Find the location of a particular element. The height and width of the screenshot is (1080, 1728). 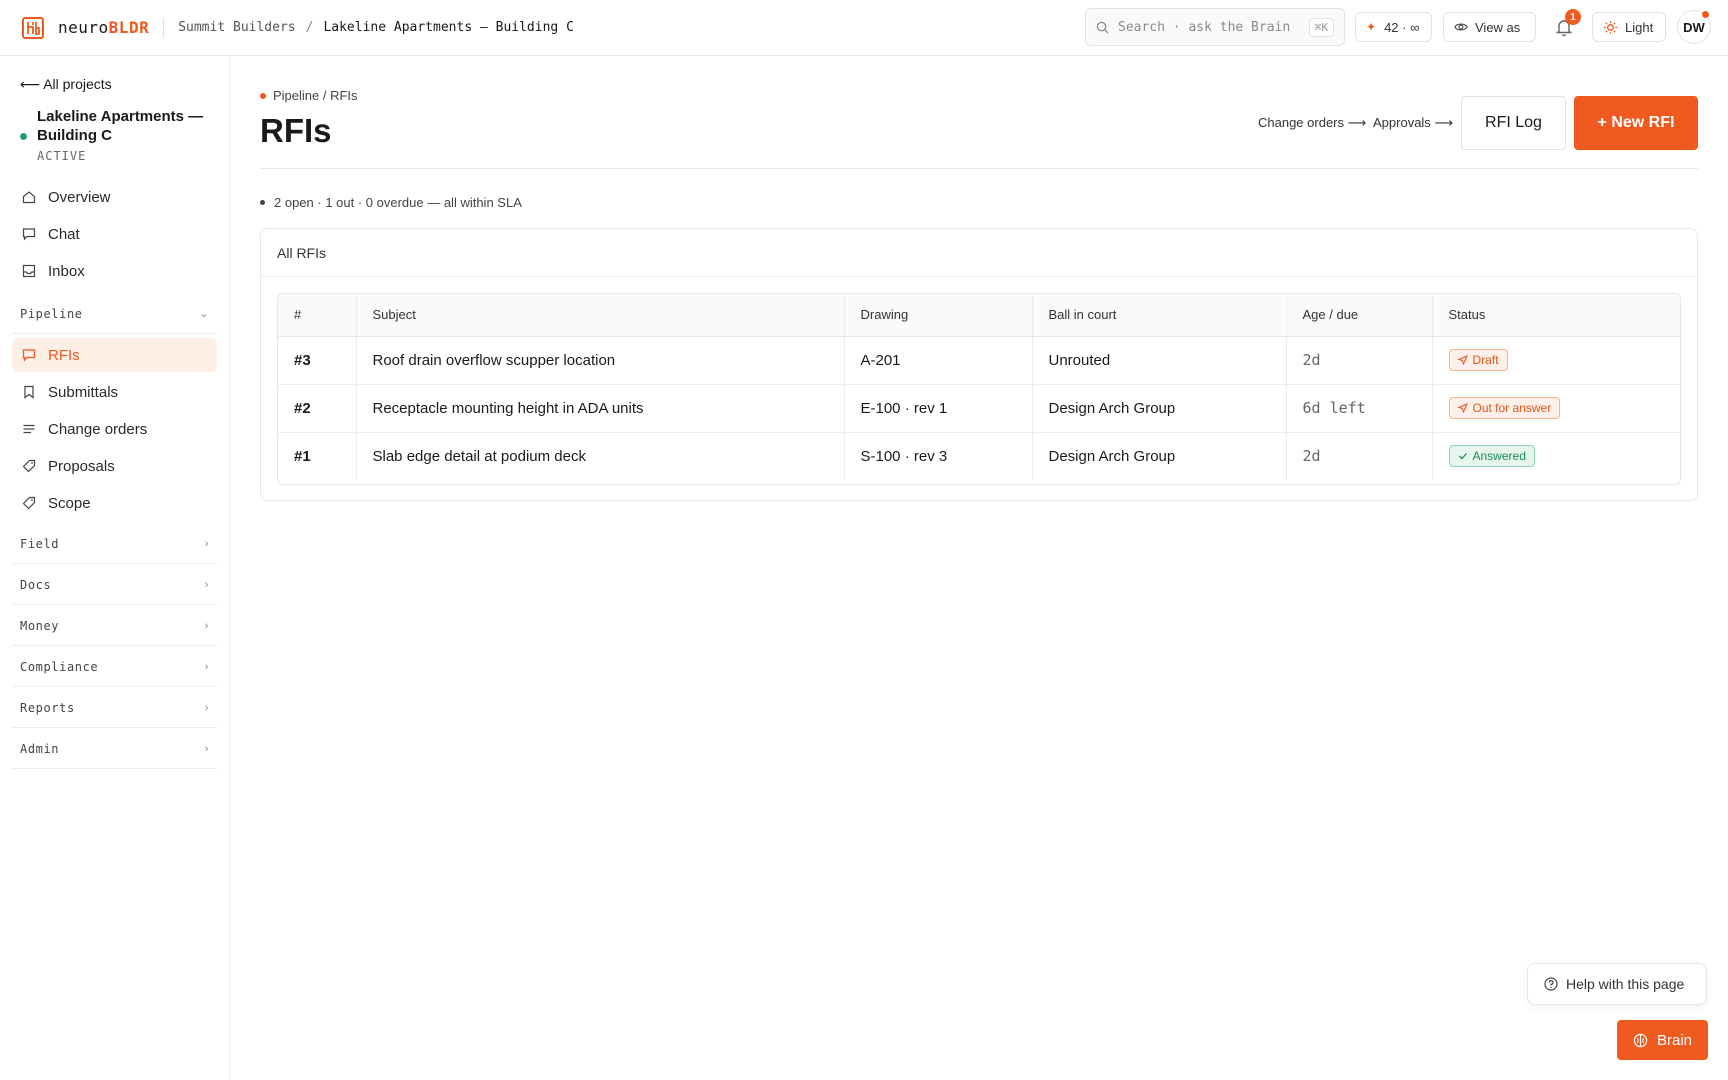

column-header: Status is located at coordinates (1556, 315).